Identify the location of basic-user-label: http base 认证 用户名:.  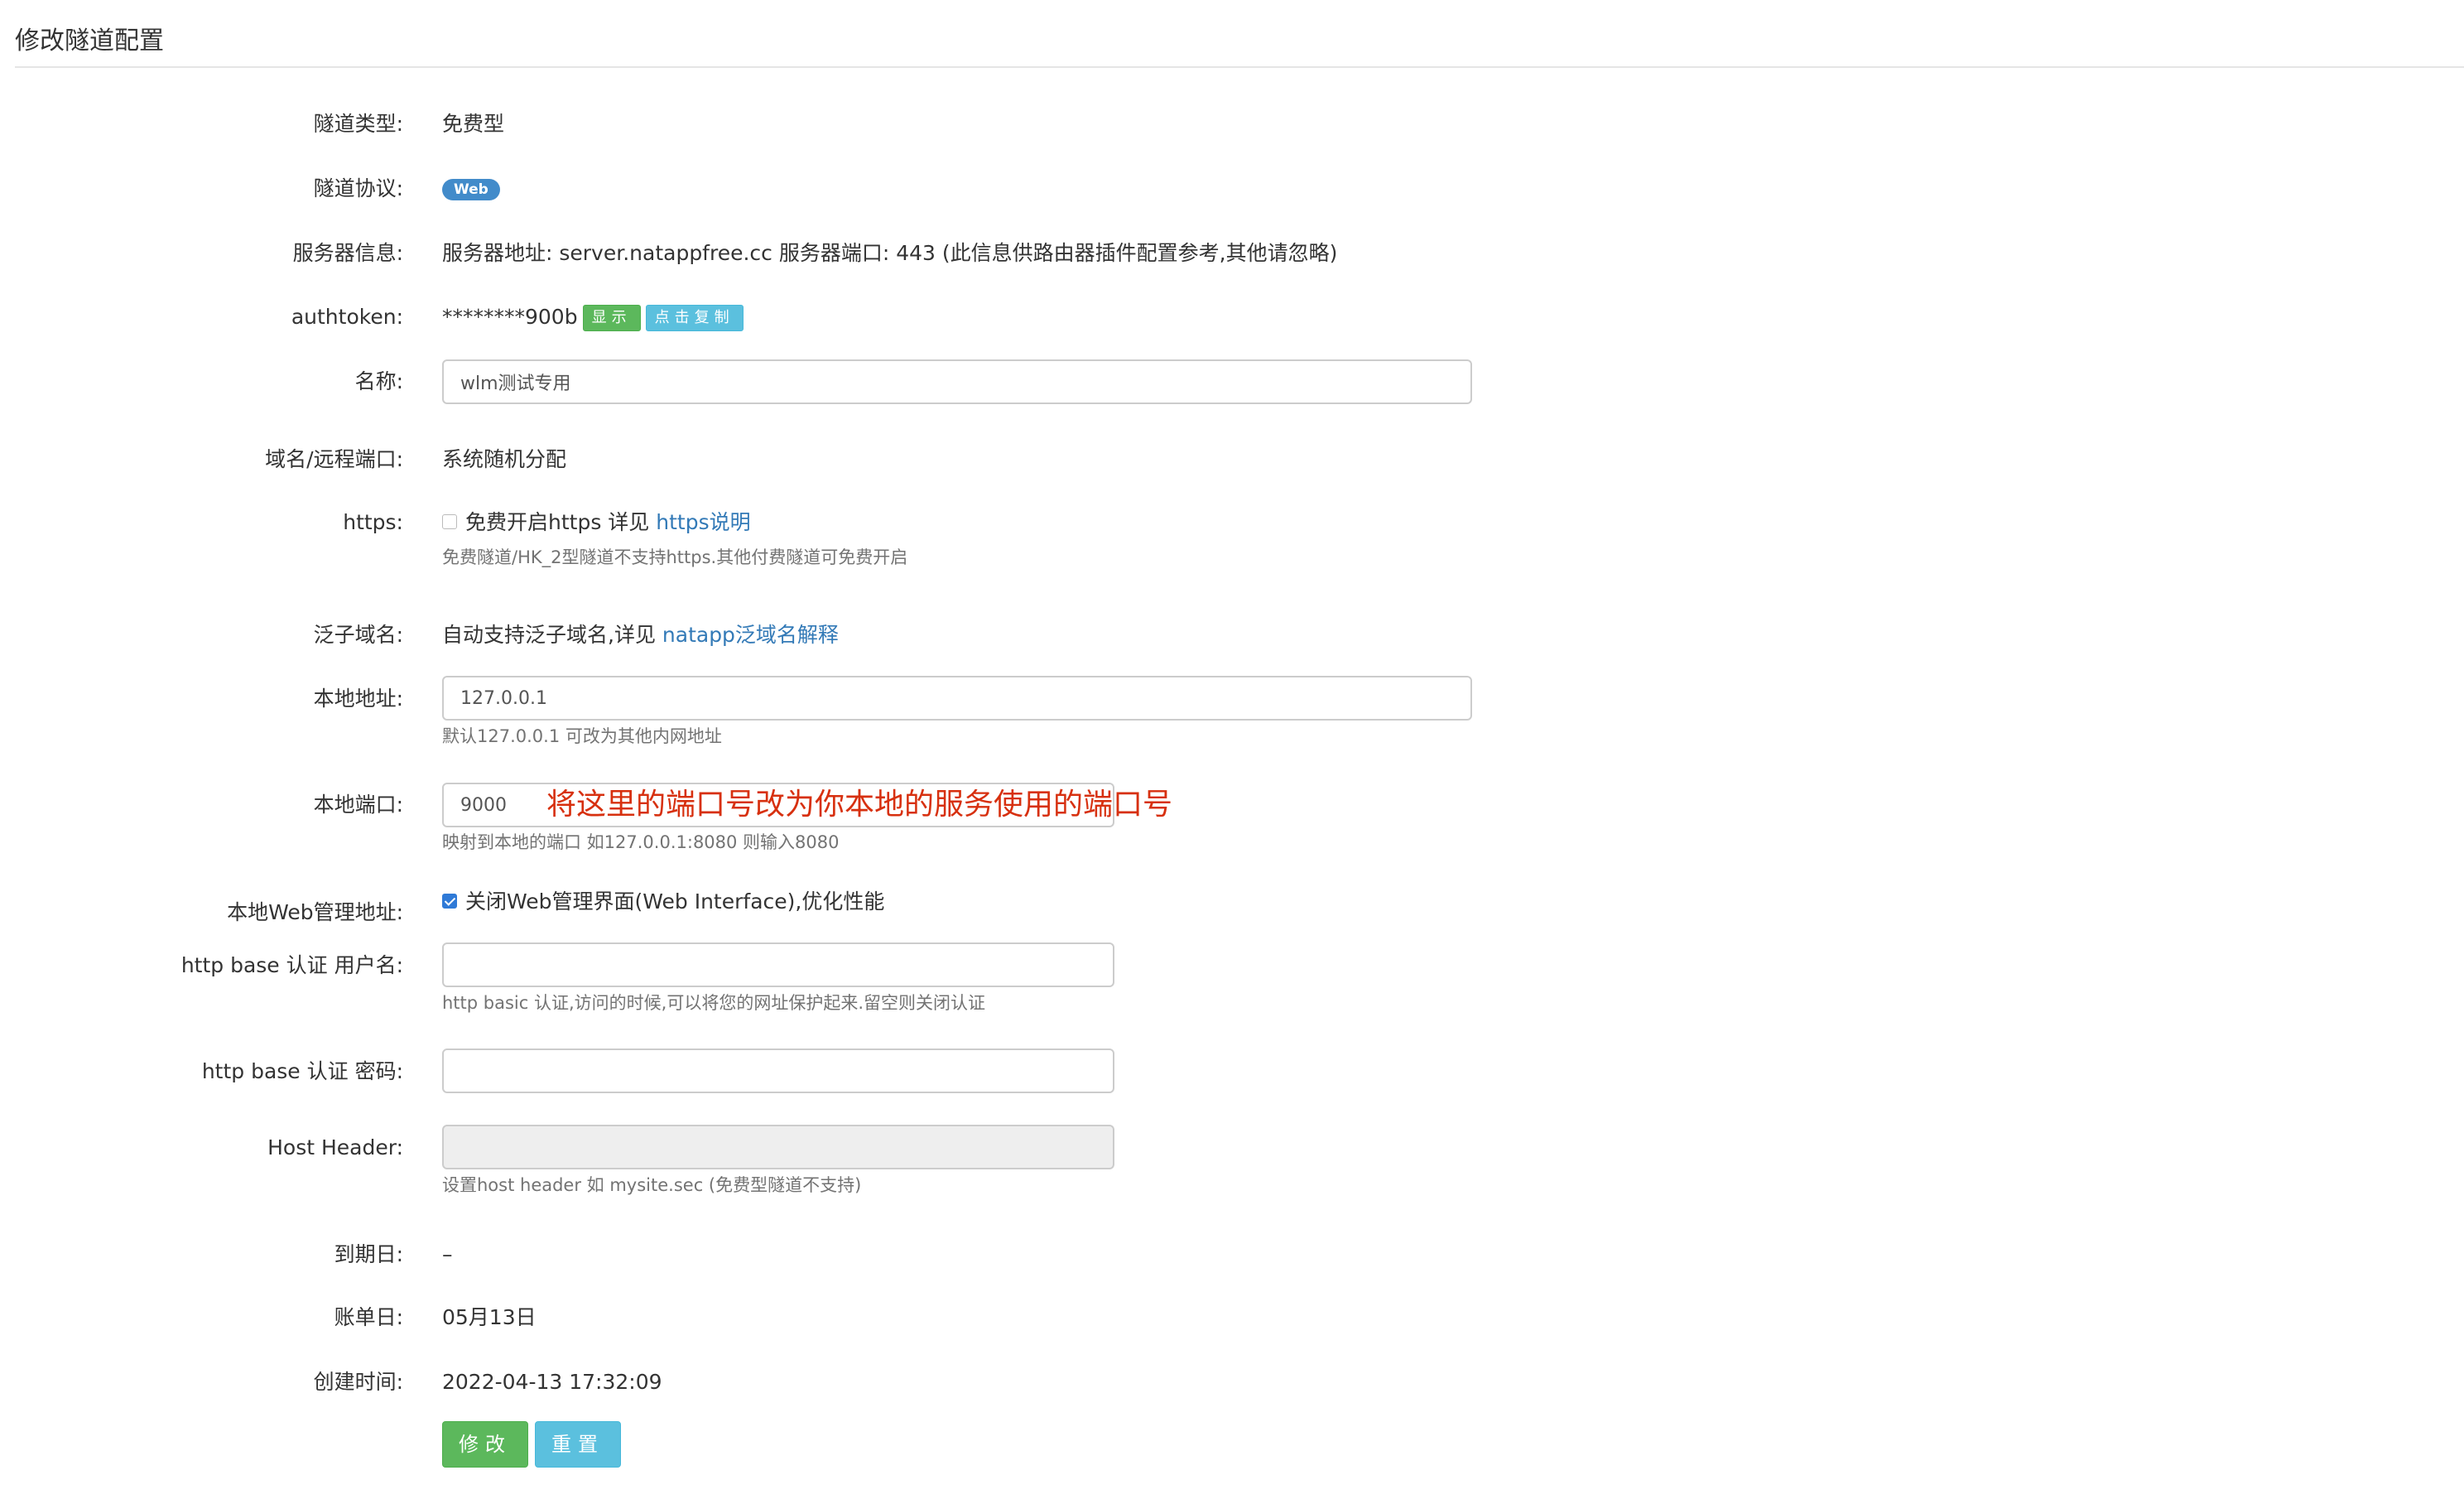
(292, 965).